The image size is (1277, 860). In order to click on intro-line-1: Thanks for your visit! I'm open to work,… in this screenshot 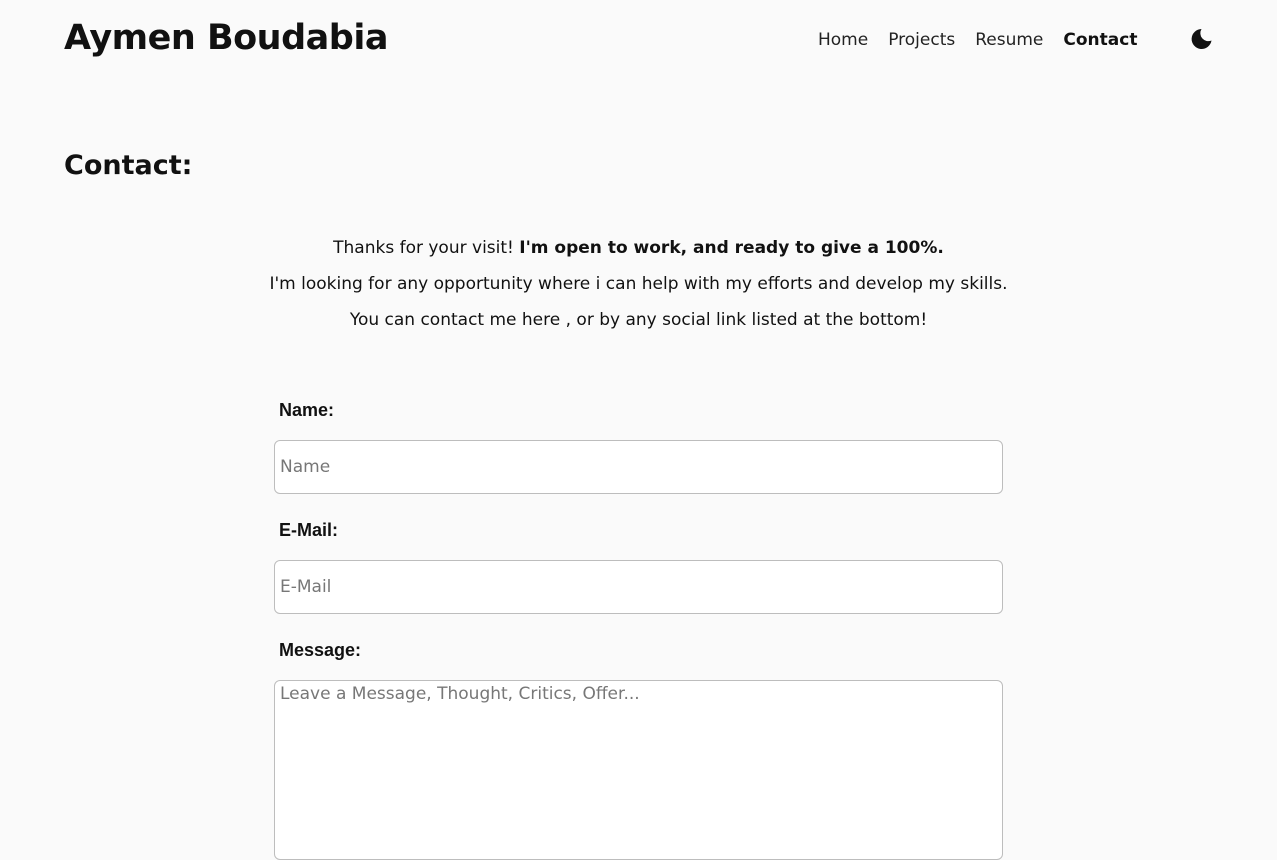, I will do `click(638, 248)`.